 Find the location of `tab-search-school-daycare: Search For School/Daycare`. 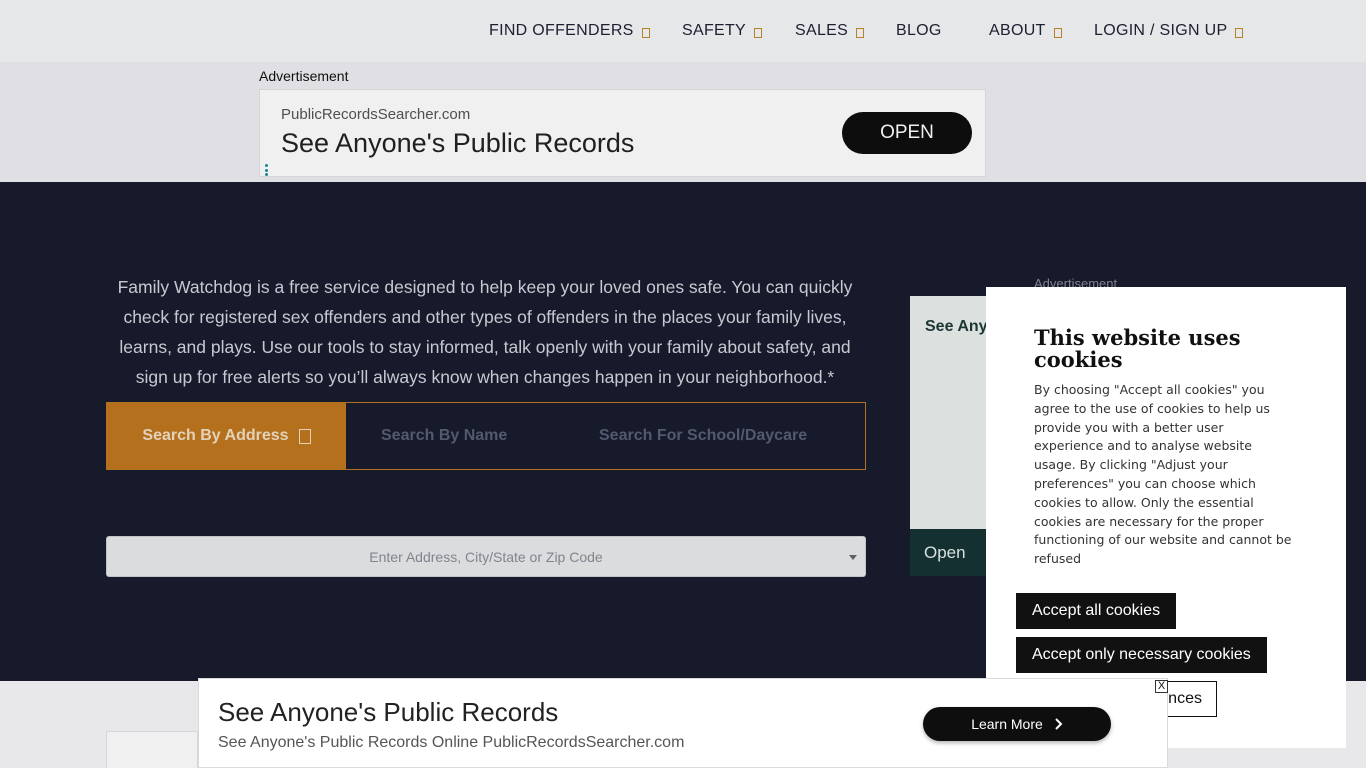

tab-search-school-daycare: Search For School/Daycare is located at coordinates (703, 436).